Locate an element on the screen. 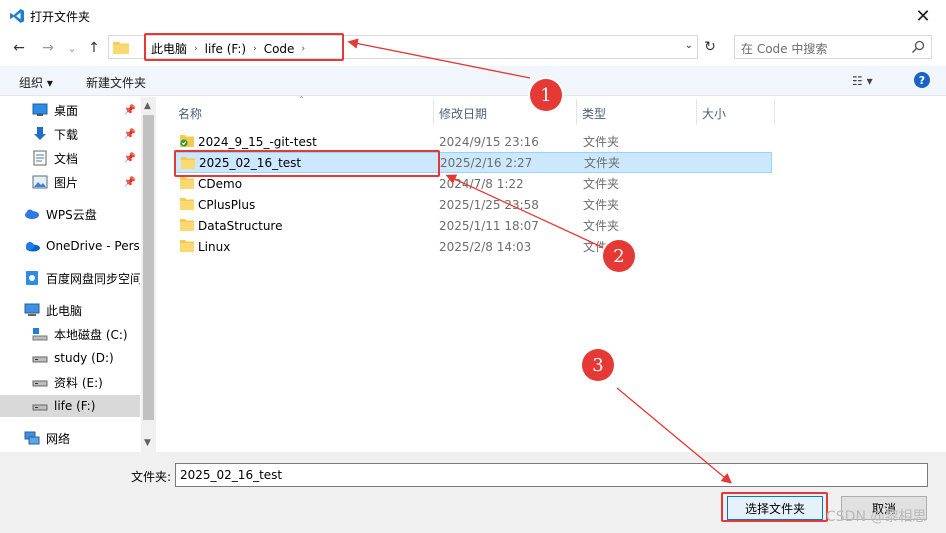 The width and height of the screenshot is (946, 533). sidebar-item-documents: 文档 📌 is located at coordinates (70, 158).